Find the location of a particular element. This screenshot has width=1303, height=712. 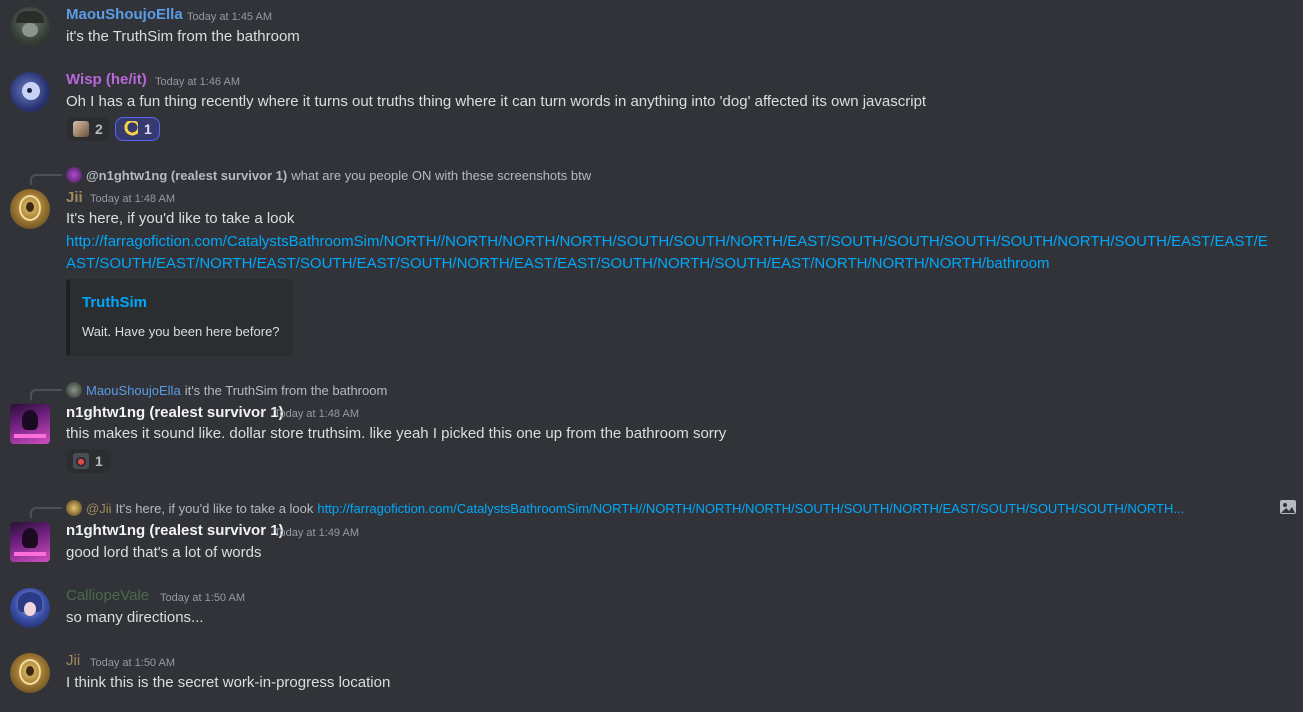

reply-text: It's here, if you'd like to take a look is located at coordinates (214, 508).